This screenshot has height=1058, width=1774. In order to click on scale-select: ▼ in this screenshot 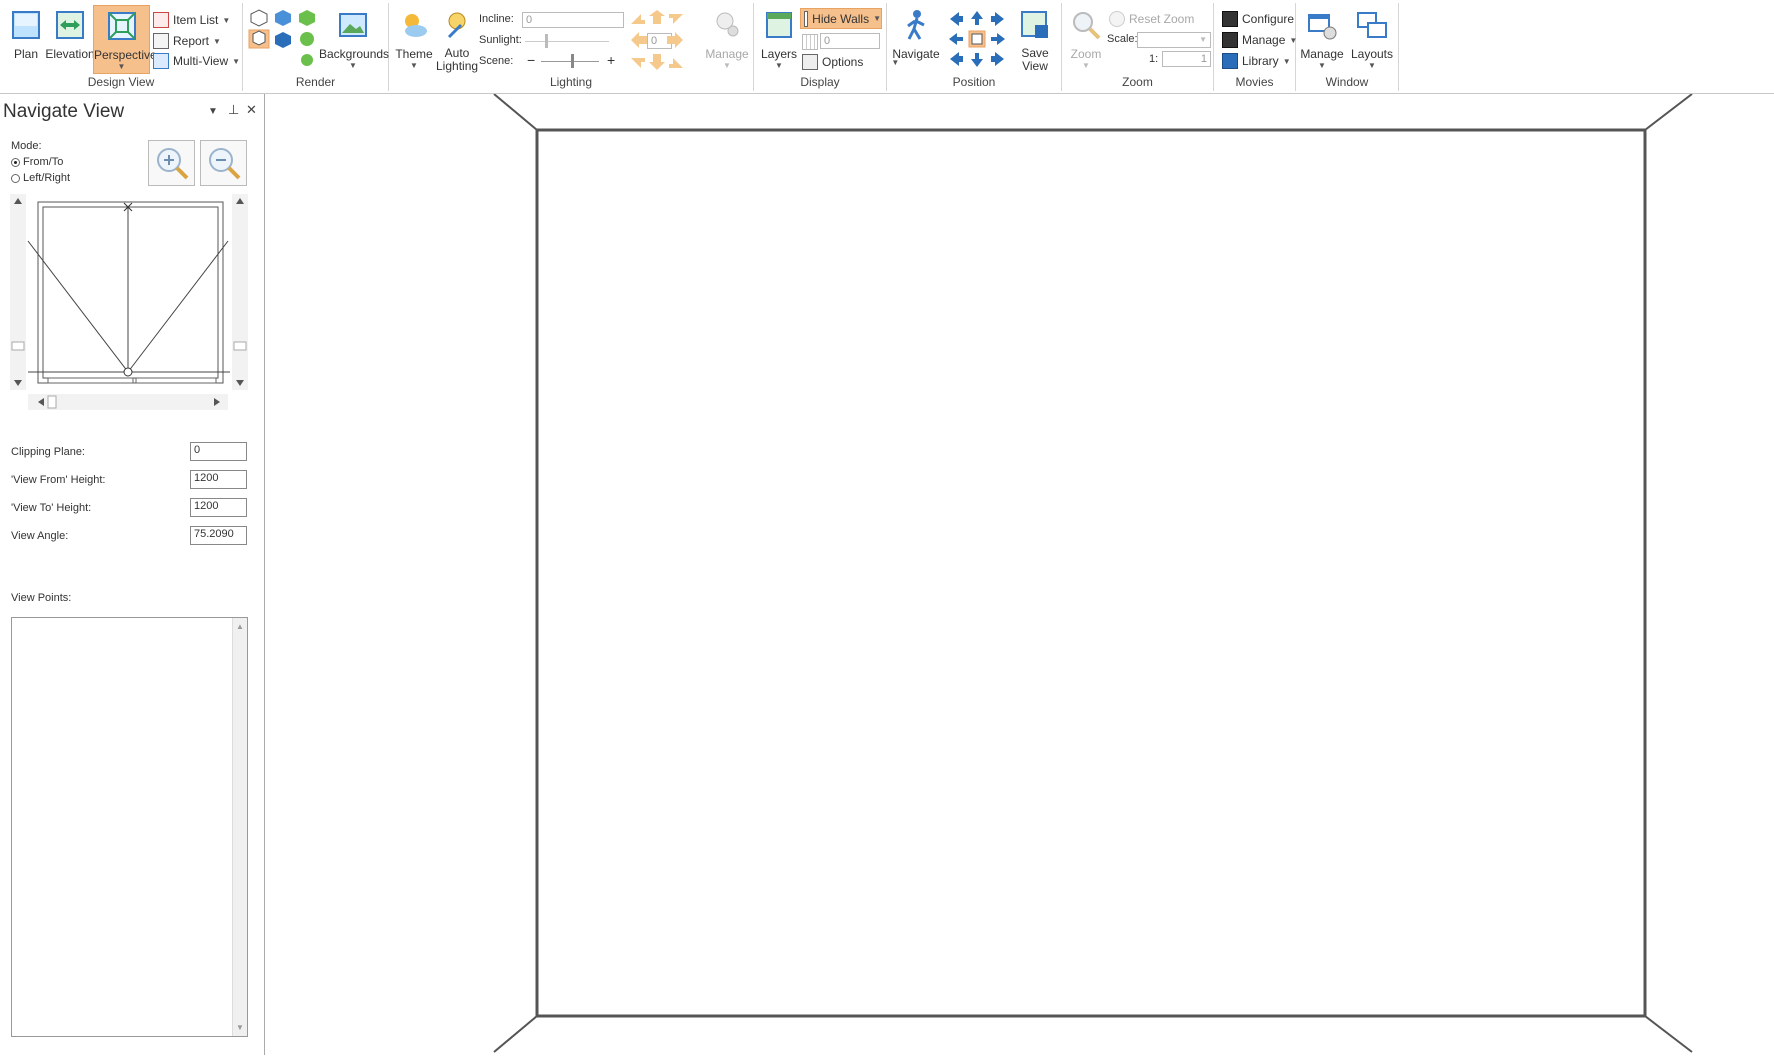, I will do `click(1174, 40)`.